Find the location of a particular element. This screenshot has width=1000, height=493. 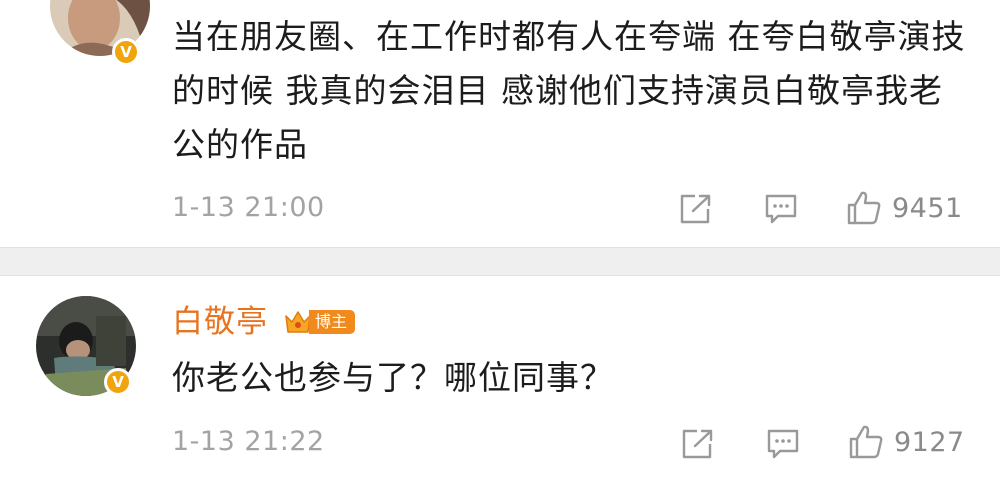

blogger-tag: 博主 is located at coordinates (319, 322).